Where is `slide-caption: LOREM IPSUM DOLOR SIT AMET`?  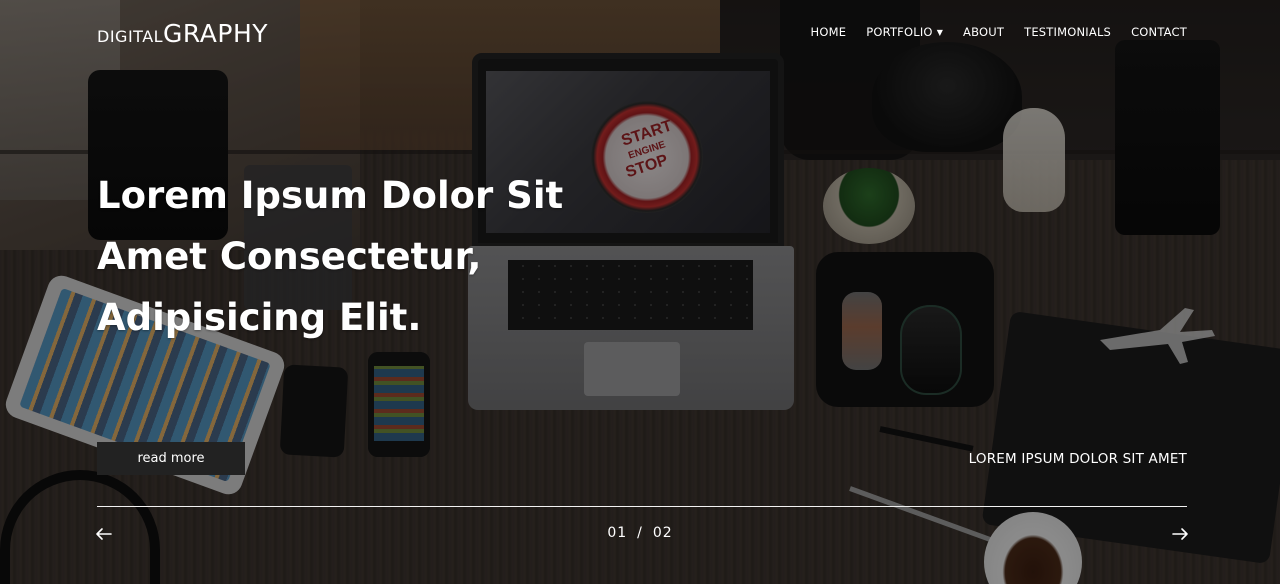
slide-caption: LOREM IPSUM DOLOR SIT AMET is located at coordinates (1077, 459).